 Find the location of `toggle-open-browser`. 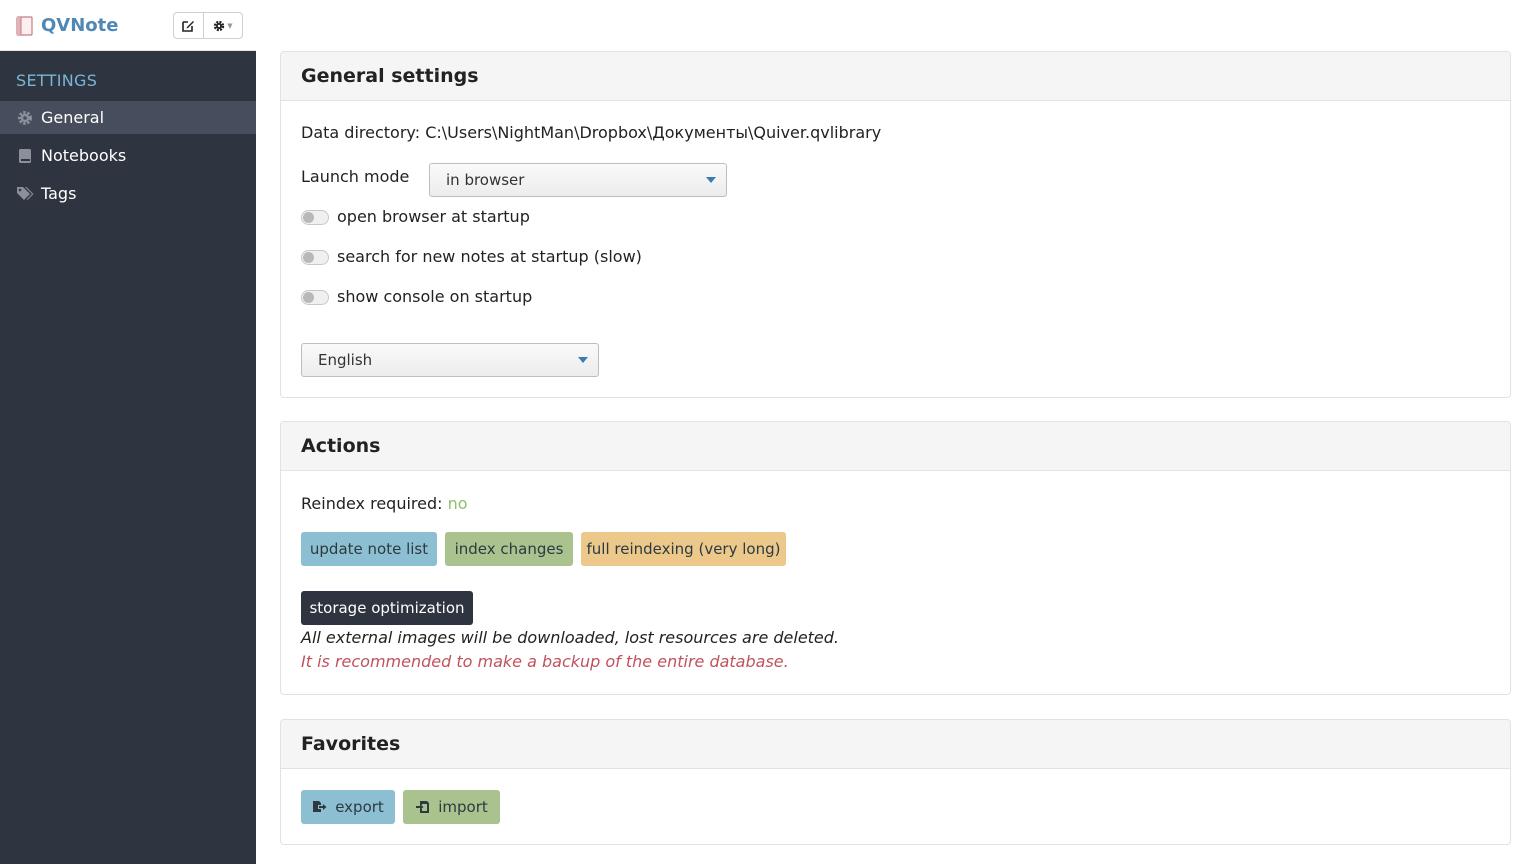

toggle-open-browser is located at coordinates (315, 217).